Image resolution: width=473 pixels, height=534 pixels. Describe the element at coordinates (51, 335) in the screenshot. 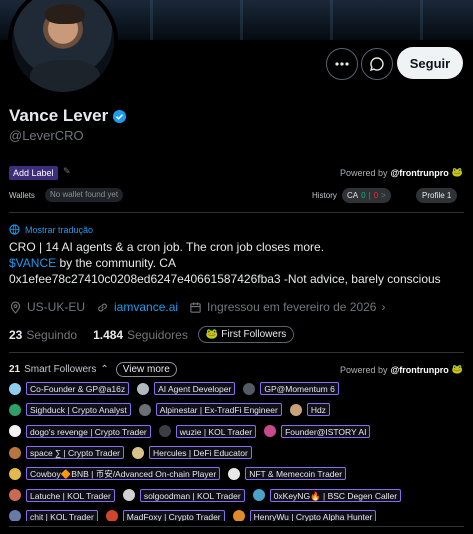

I see `following-label: Seguindo` at that location.